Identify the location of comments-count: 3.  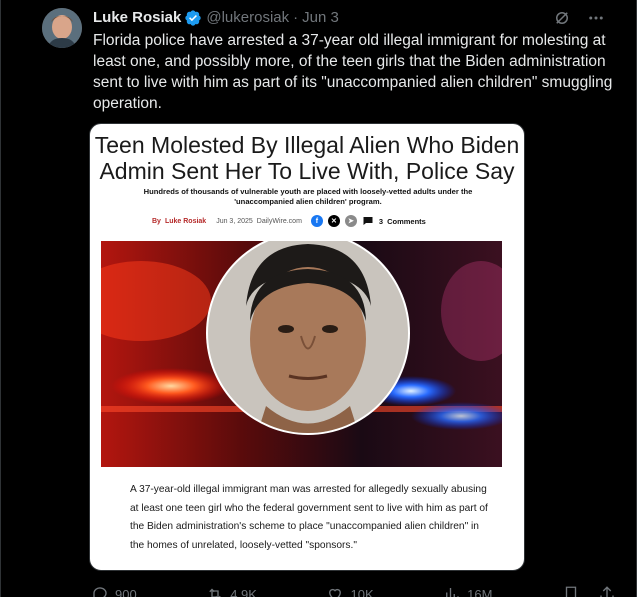
(381, 221).